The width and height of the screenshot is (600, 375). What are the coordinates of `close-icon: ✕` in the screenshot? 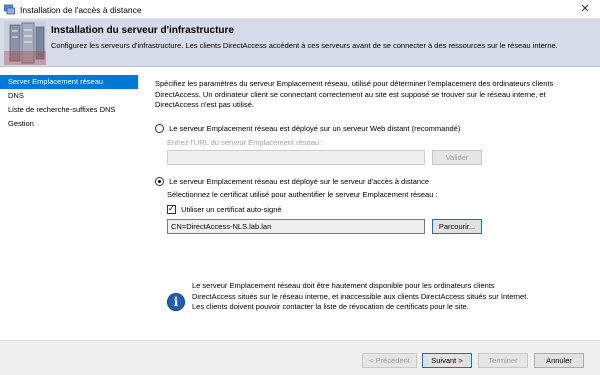 It's located at (585, 9).